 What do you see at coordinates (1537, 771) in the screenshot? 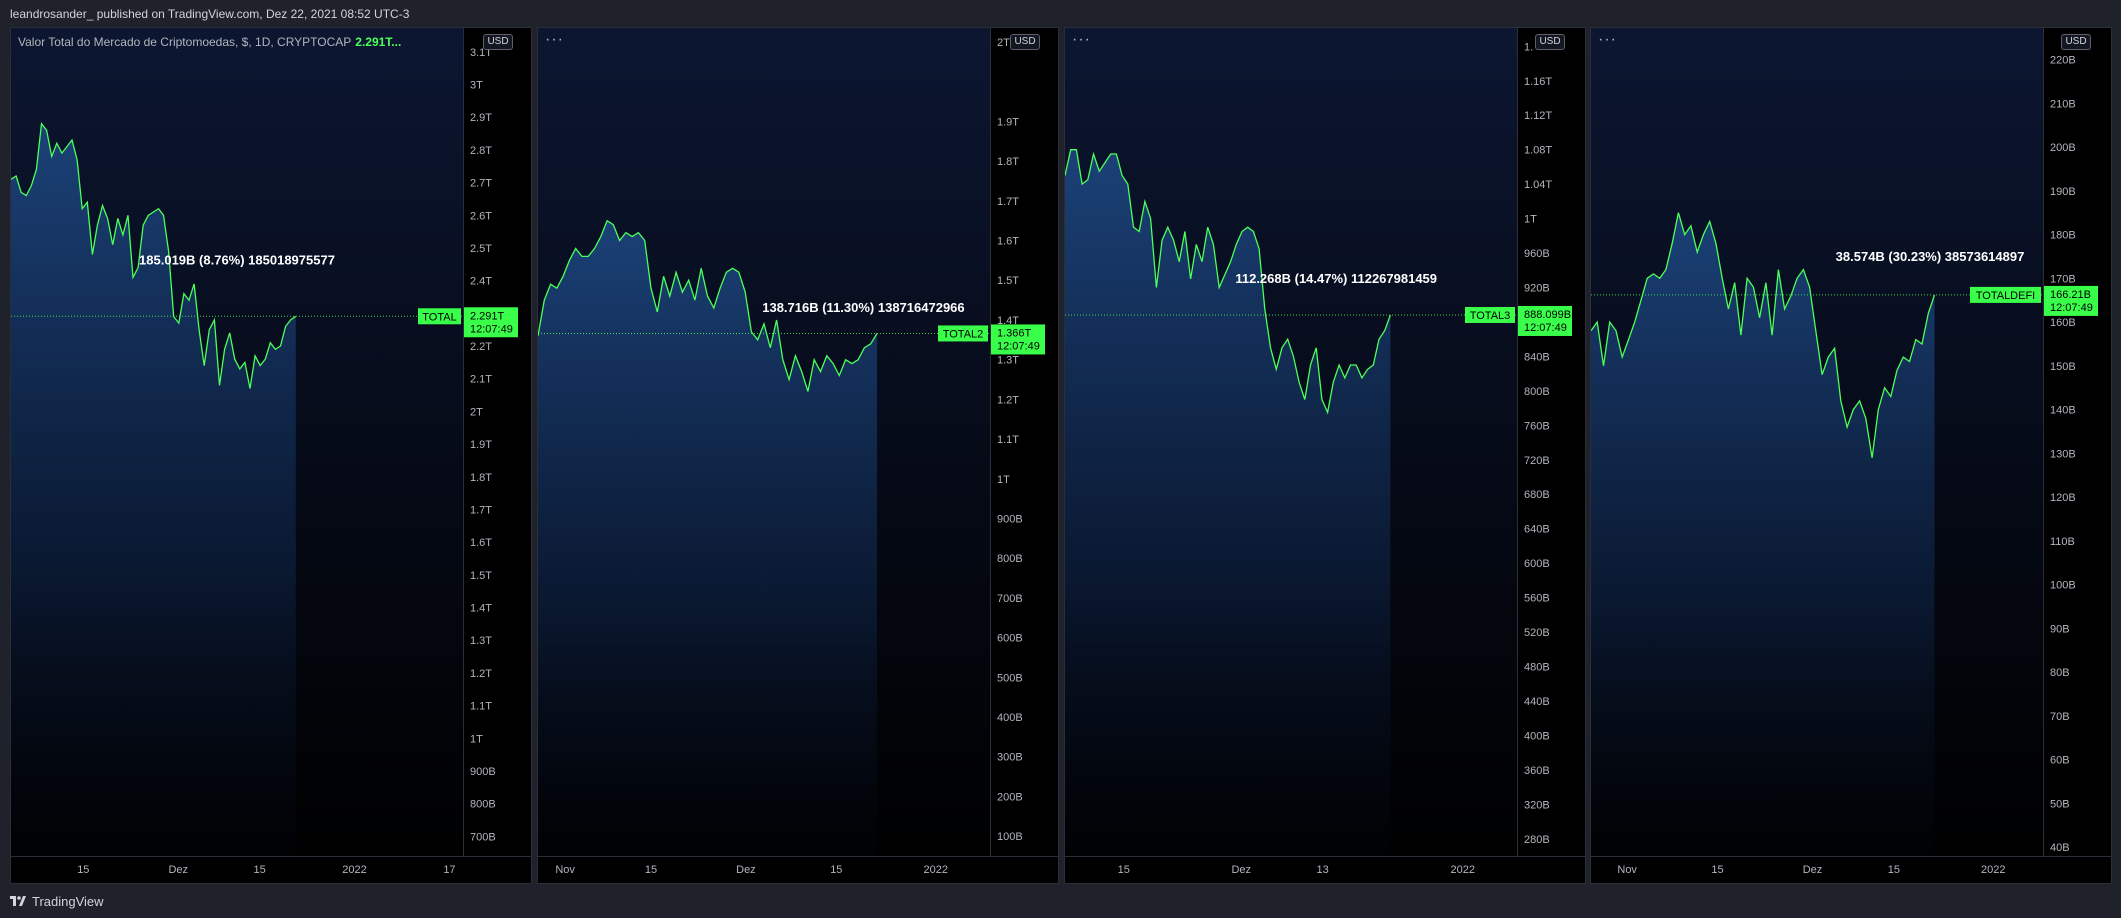
I see `y-tick-label: 360B` at bounding box center [1537, 771].